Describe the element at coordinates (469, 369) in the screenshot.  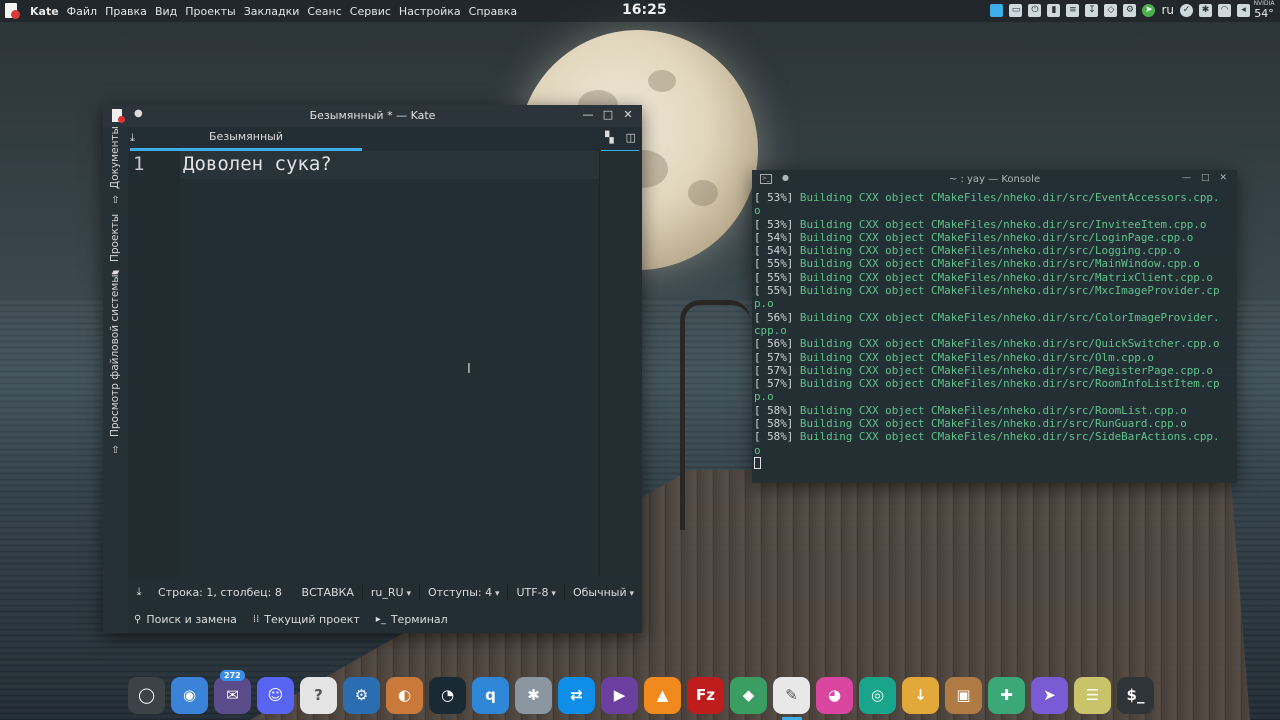
I see `text-cursor-icon: I` at that location.